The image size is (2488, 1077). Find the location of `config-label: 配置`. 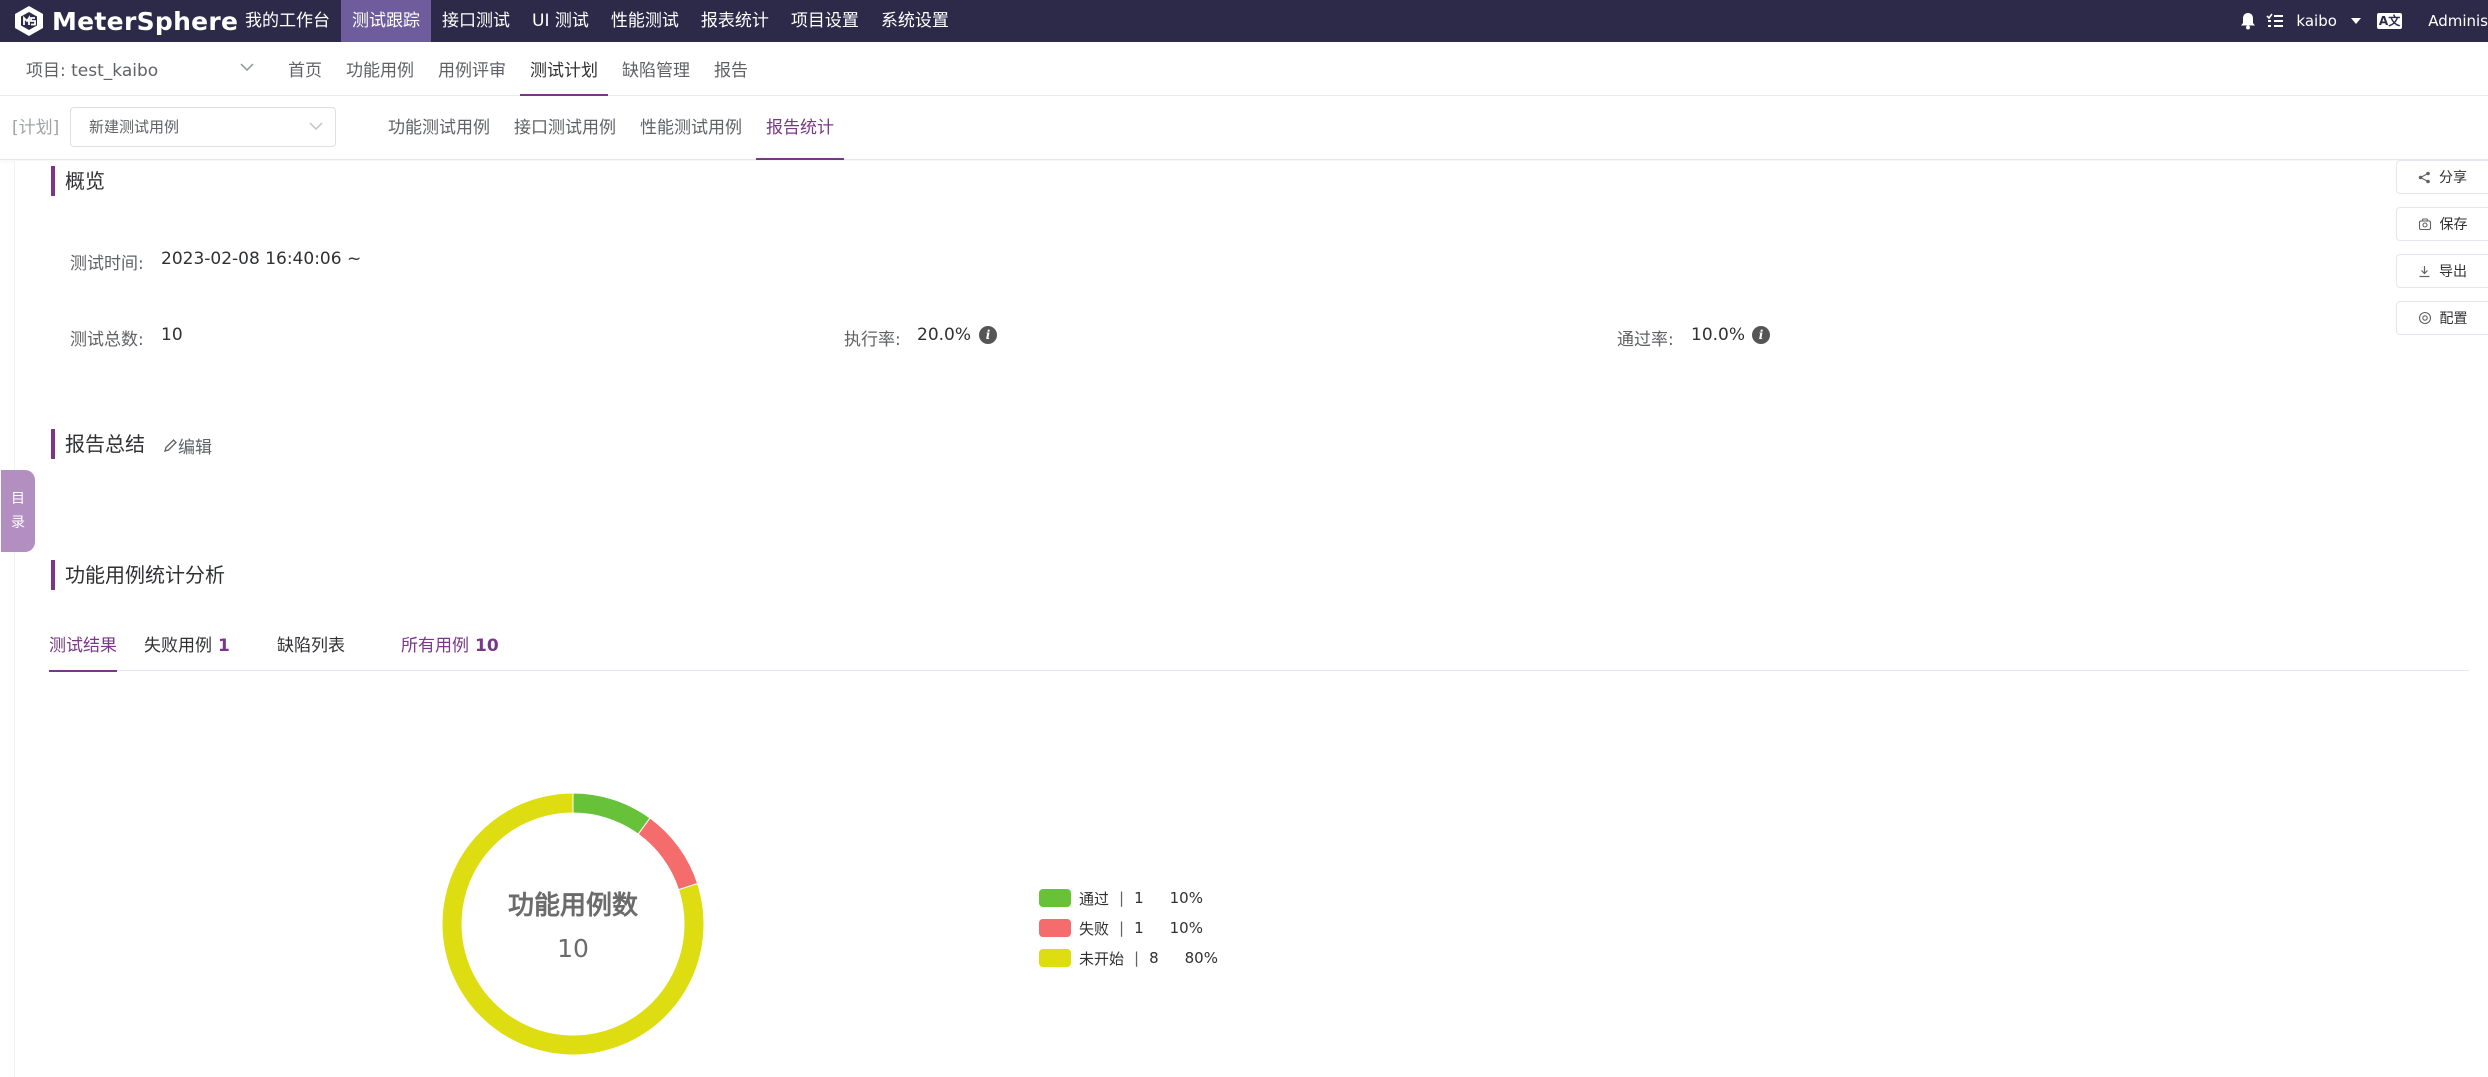

config-label: 配置 is located at coordinates (2453, 319).